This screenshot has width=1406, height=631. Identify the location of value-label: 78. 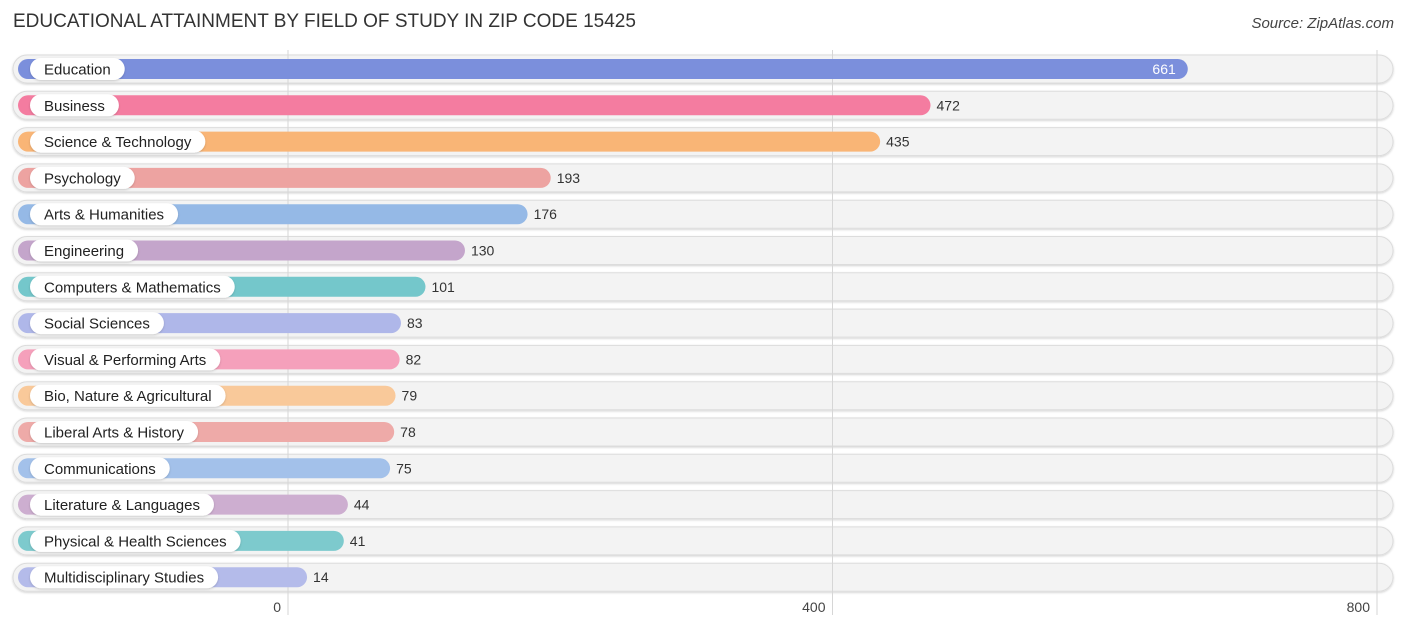
(408, 432).